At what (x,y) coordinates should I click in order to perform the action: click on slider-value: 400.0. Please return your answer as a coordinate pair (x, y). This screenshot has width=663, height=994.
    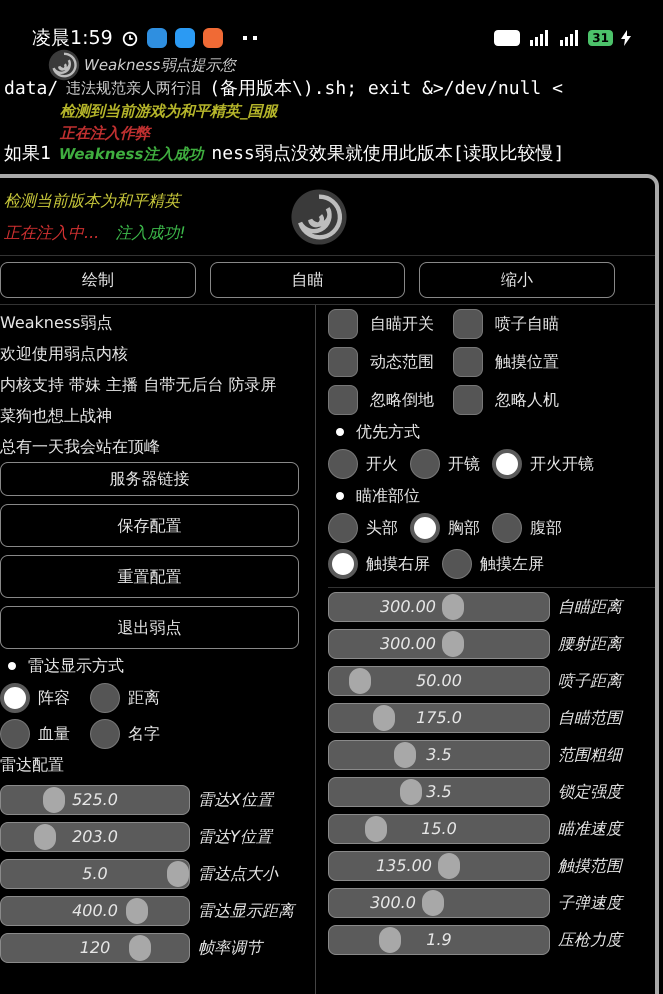
    Looking at the image, I should click on (95, 911).